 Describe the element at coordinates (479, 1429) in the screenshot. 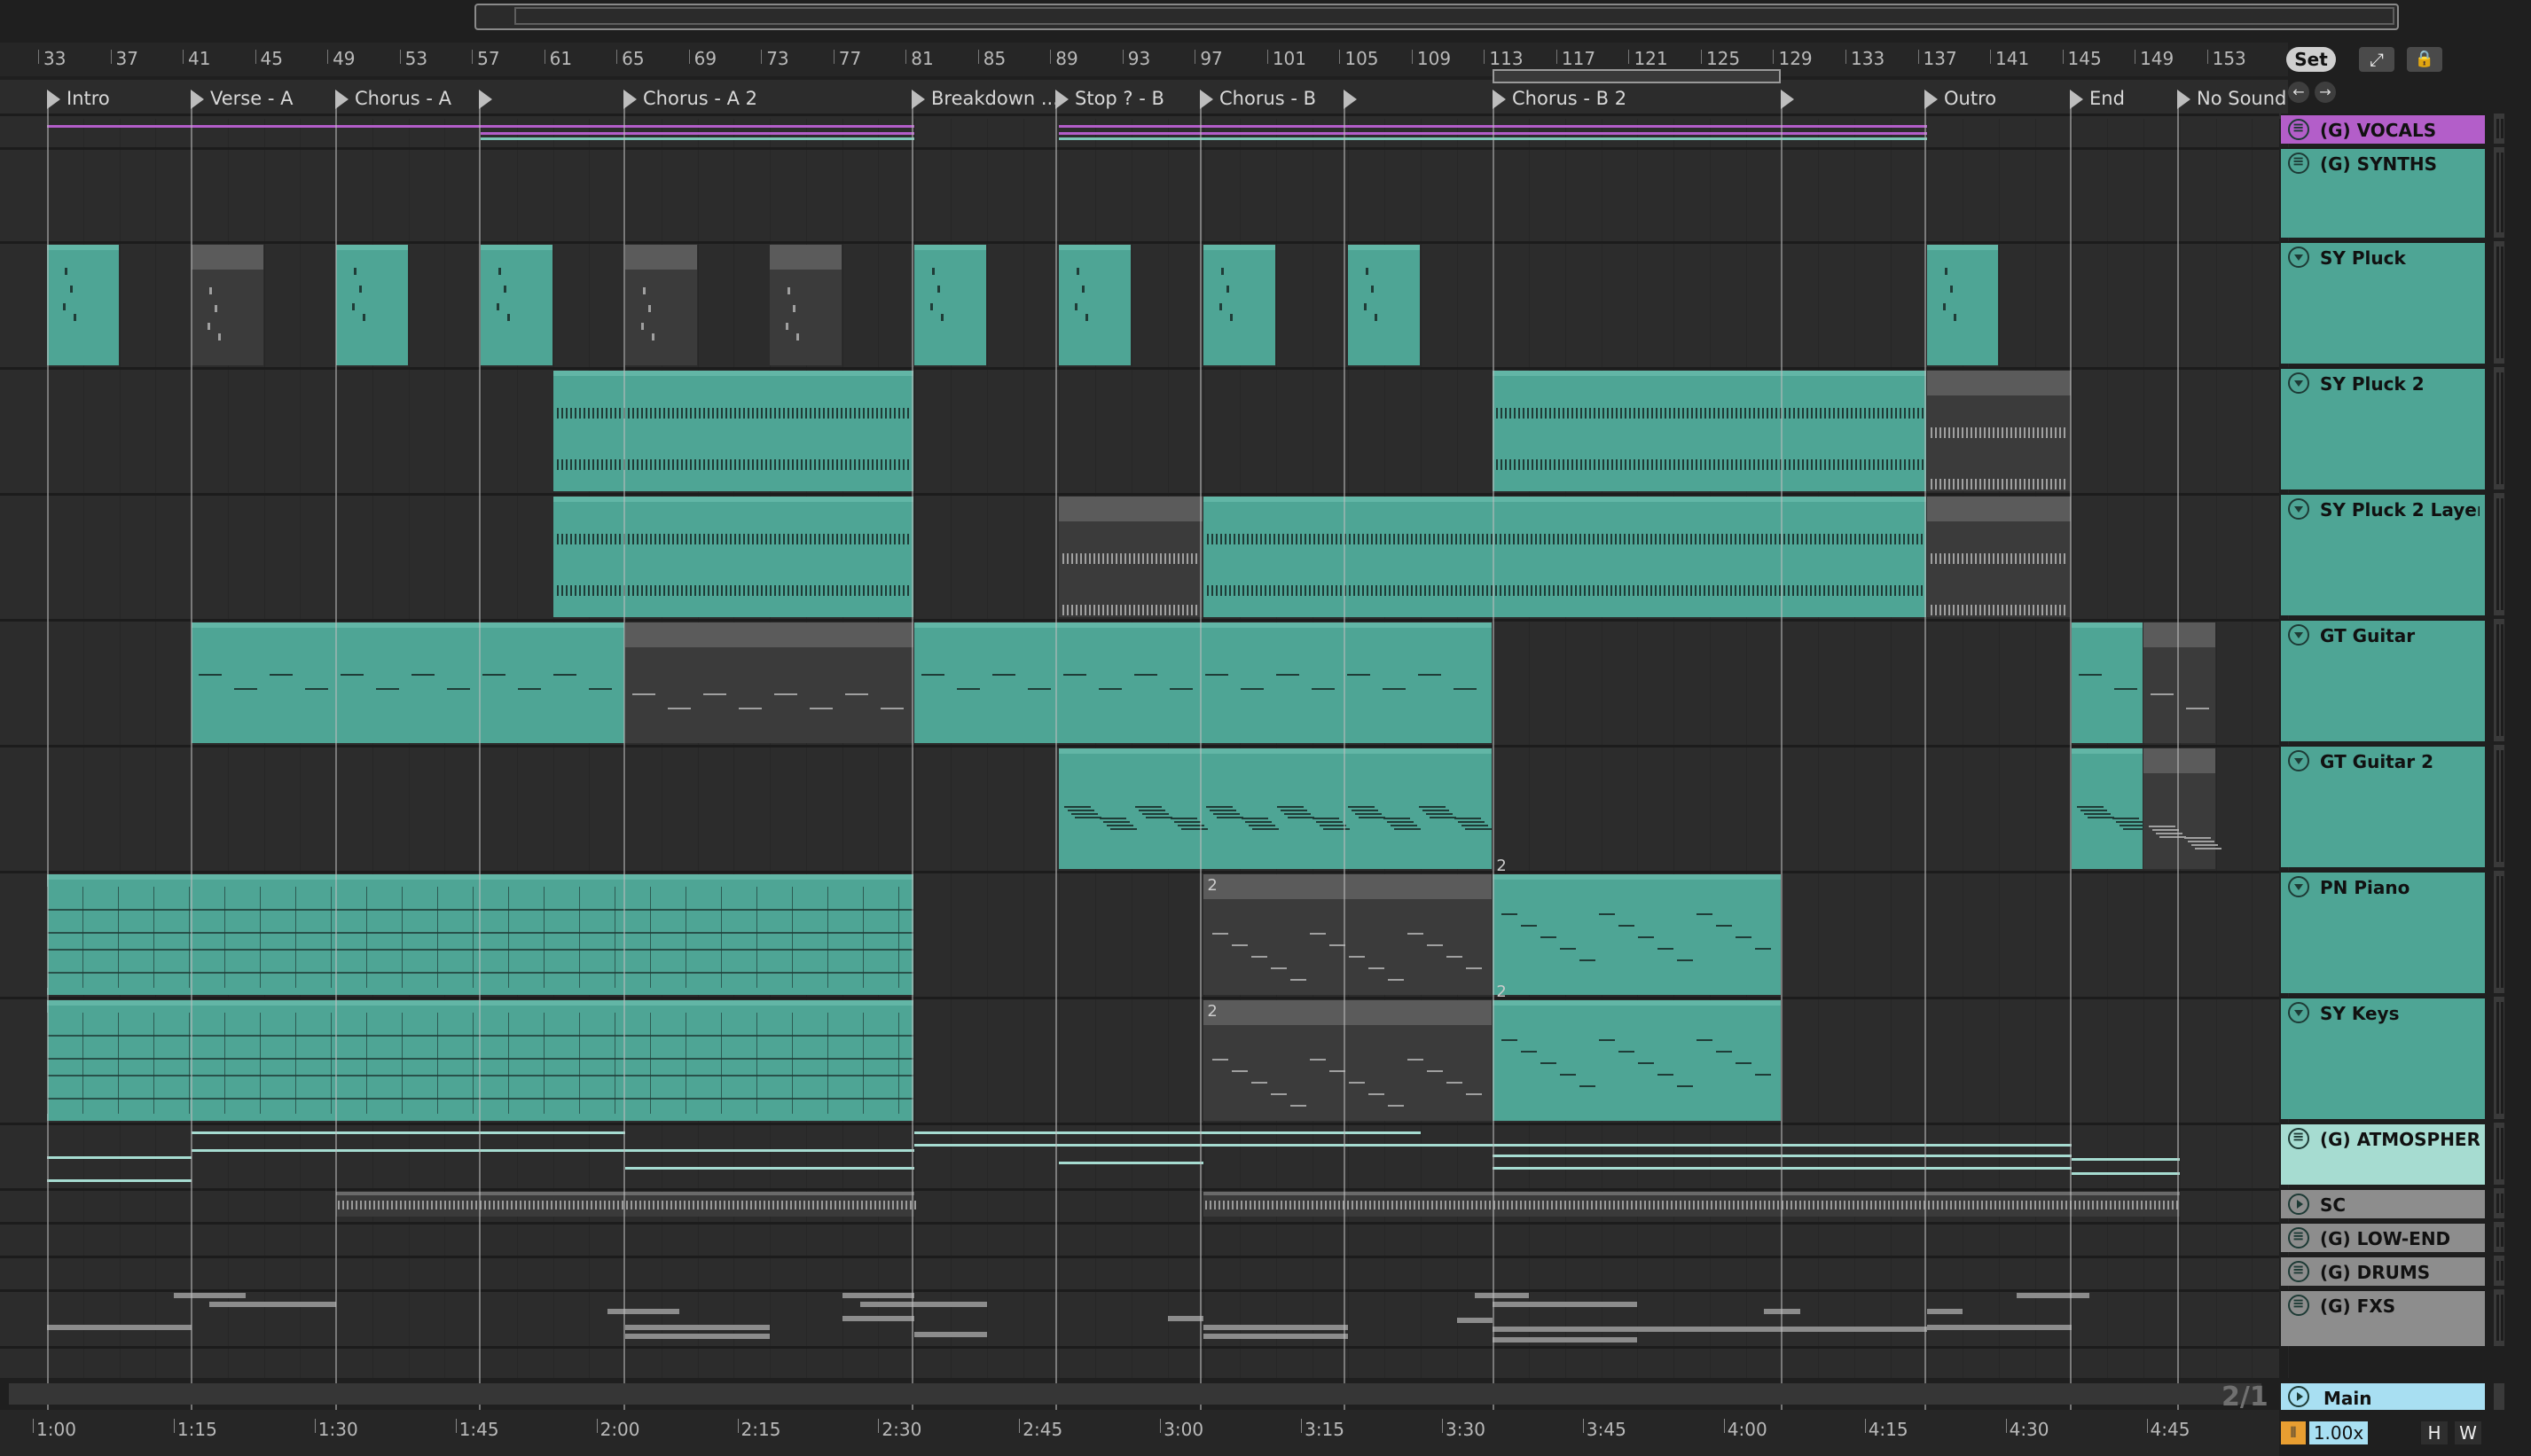

I see `time-label: 1:45` at that location.